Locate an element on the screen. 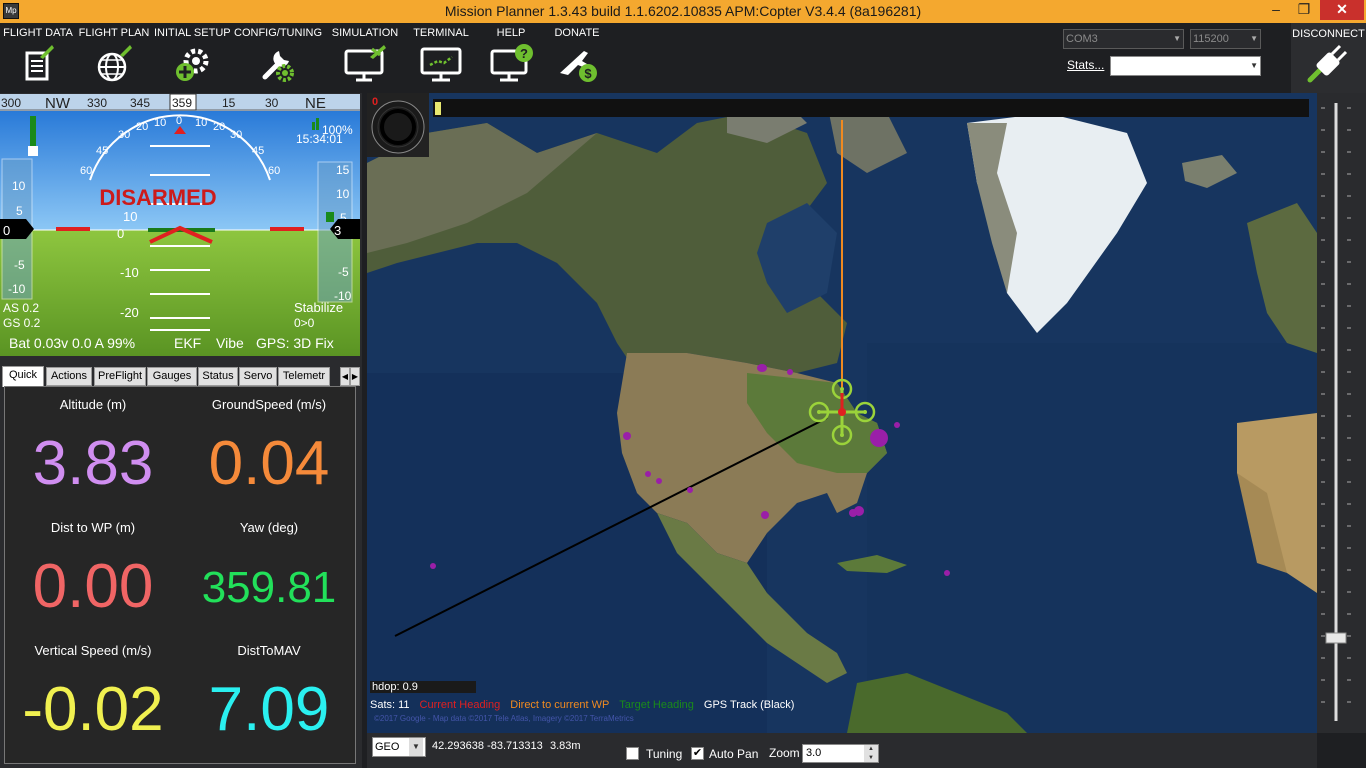  zoom-slider is located at coordinates (1341, 413).